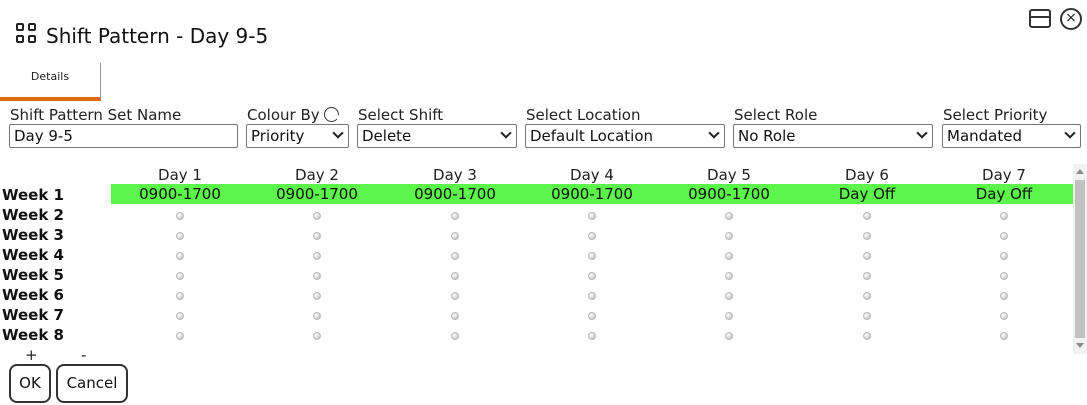 This screenshot has height=405, width=1087. I want to click on maximize-icon, so click(1040, 19).